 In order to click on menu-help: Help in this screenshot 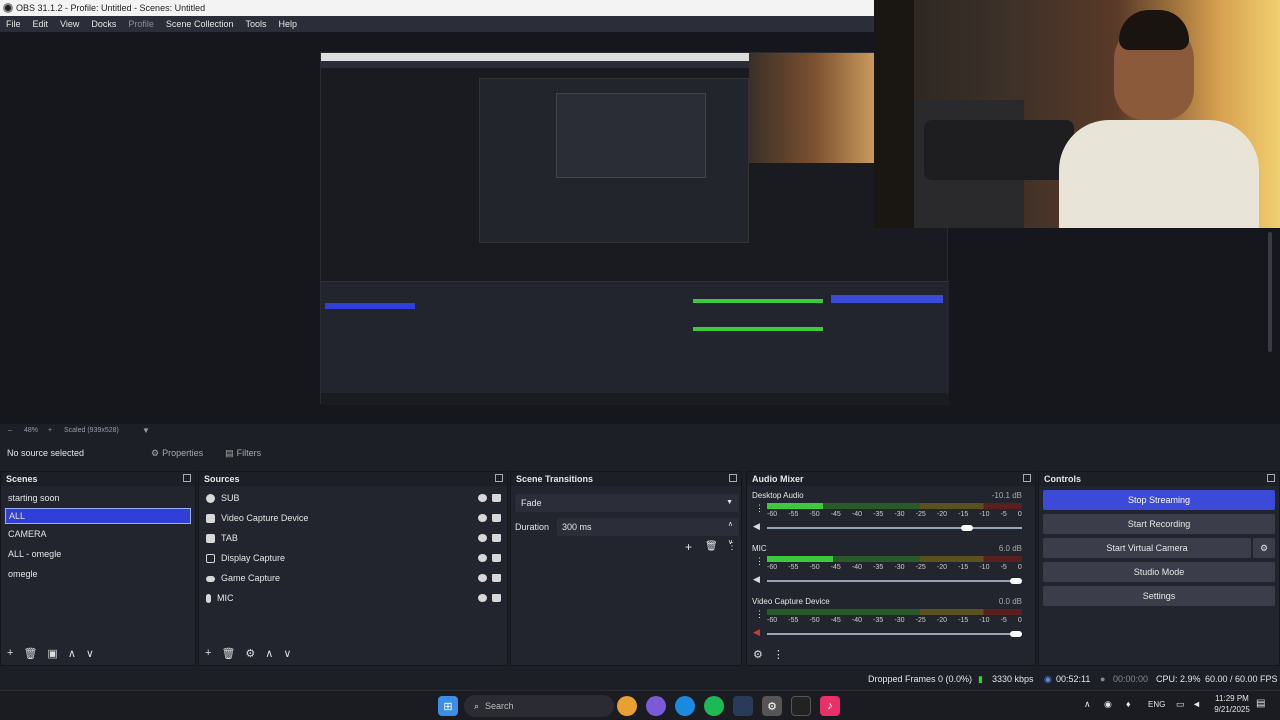, I will do `click(287, 24)`.